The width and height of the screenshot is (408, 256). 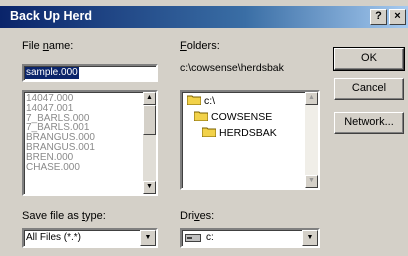 I want to click on drives-label-text-1: Dri, so click(x=187, y=216).